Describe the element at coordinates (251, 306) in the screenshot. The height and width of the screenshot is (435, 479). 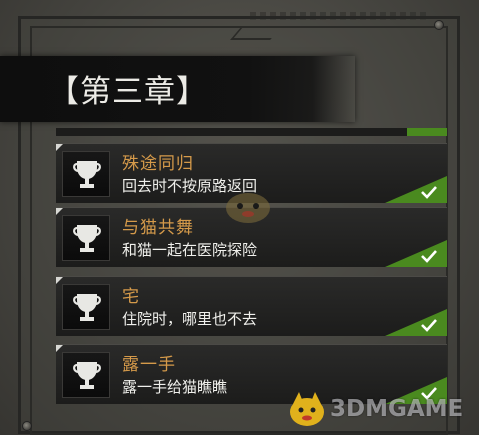
I see `achievement-item: 宅 住院时，哪里也不去` at that location.